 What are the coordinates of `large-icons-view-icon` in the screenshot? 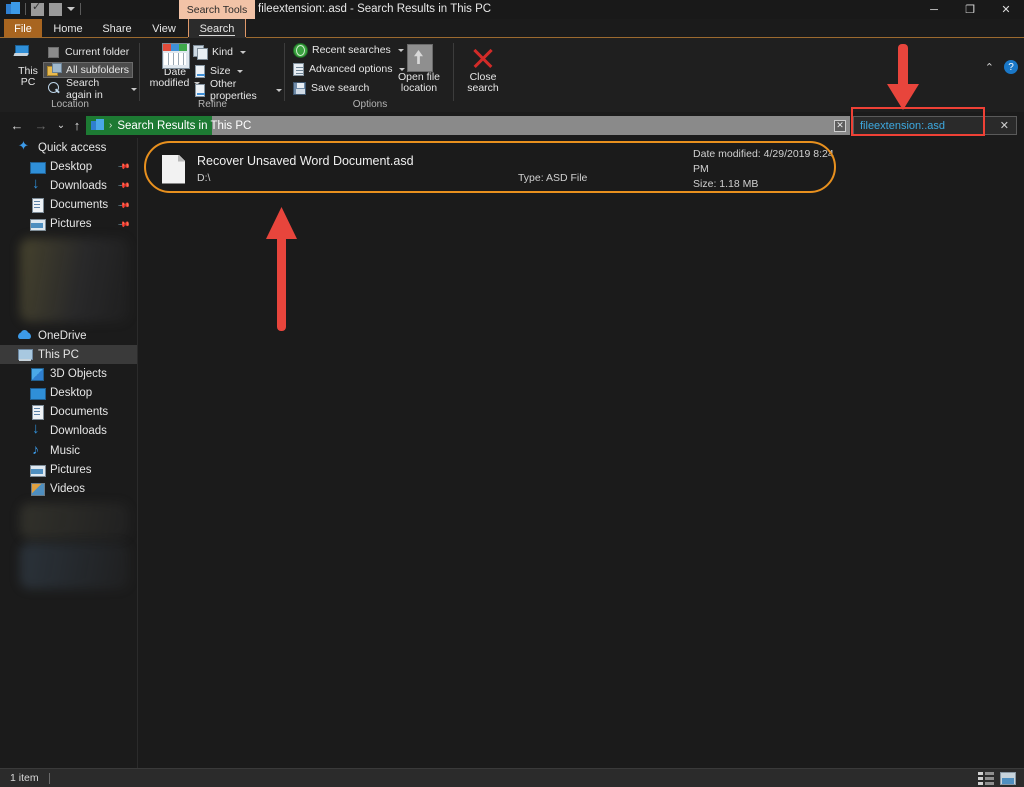 It's located at (1008, 778).